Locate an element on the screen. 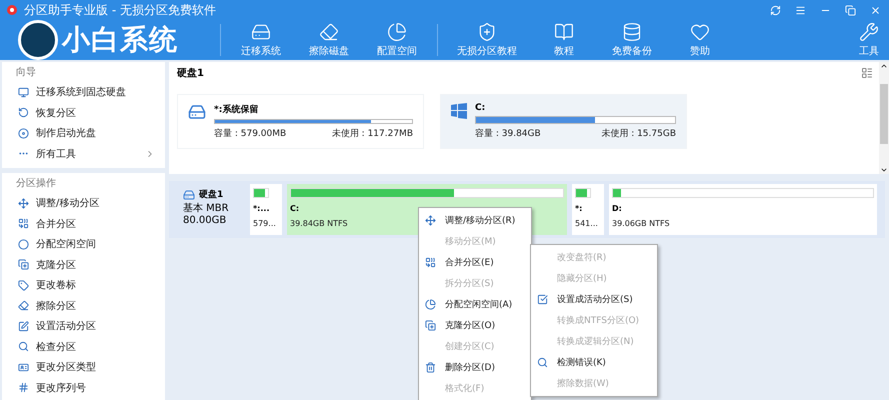 The height and width of the screenshot is (400, 889). disk-name: 硬盘1 is located at coordinates (211, 194).